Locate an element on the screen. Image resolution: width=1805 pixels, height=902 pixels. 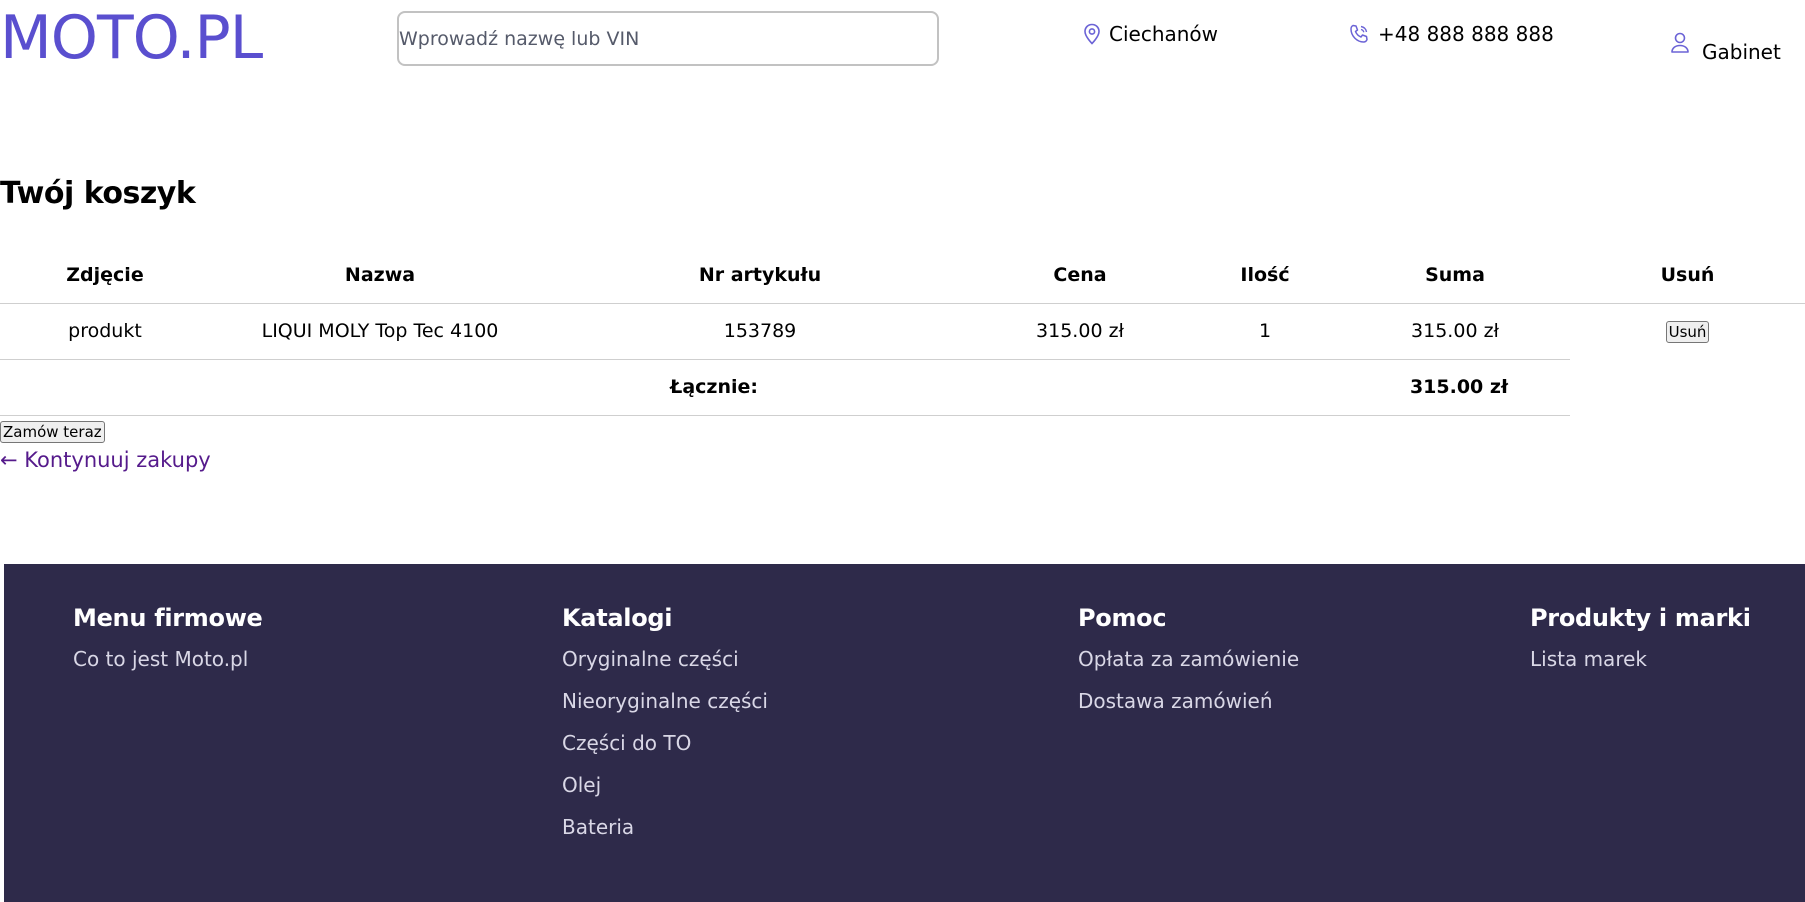
remove-cell: Usuń is located at coordinates (1687, 330).